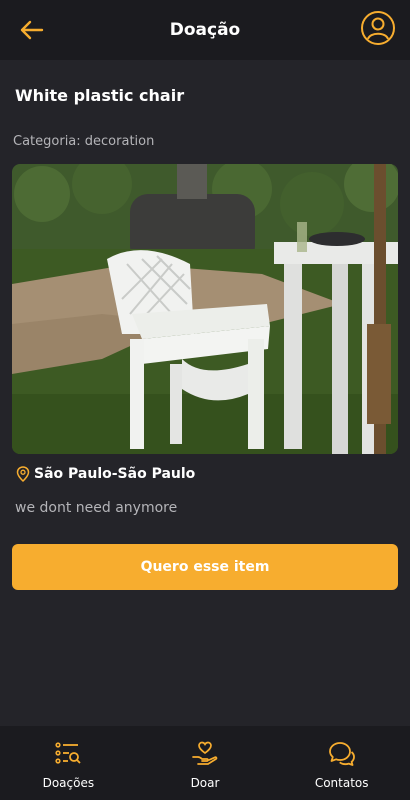  I want to click on tab-doacoes: Doações, so click(68, 763).